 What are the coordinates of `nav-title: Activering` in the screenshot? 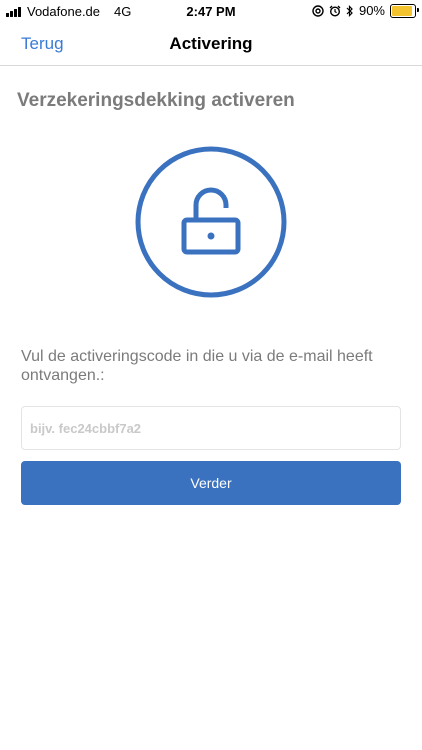 It's located at (211, 43).